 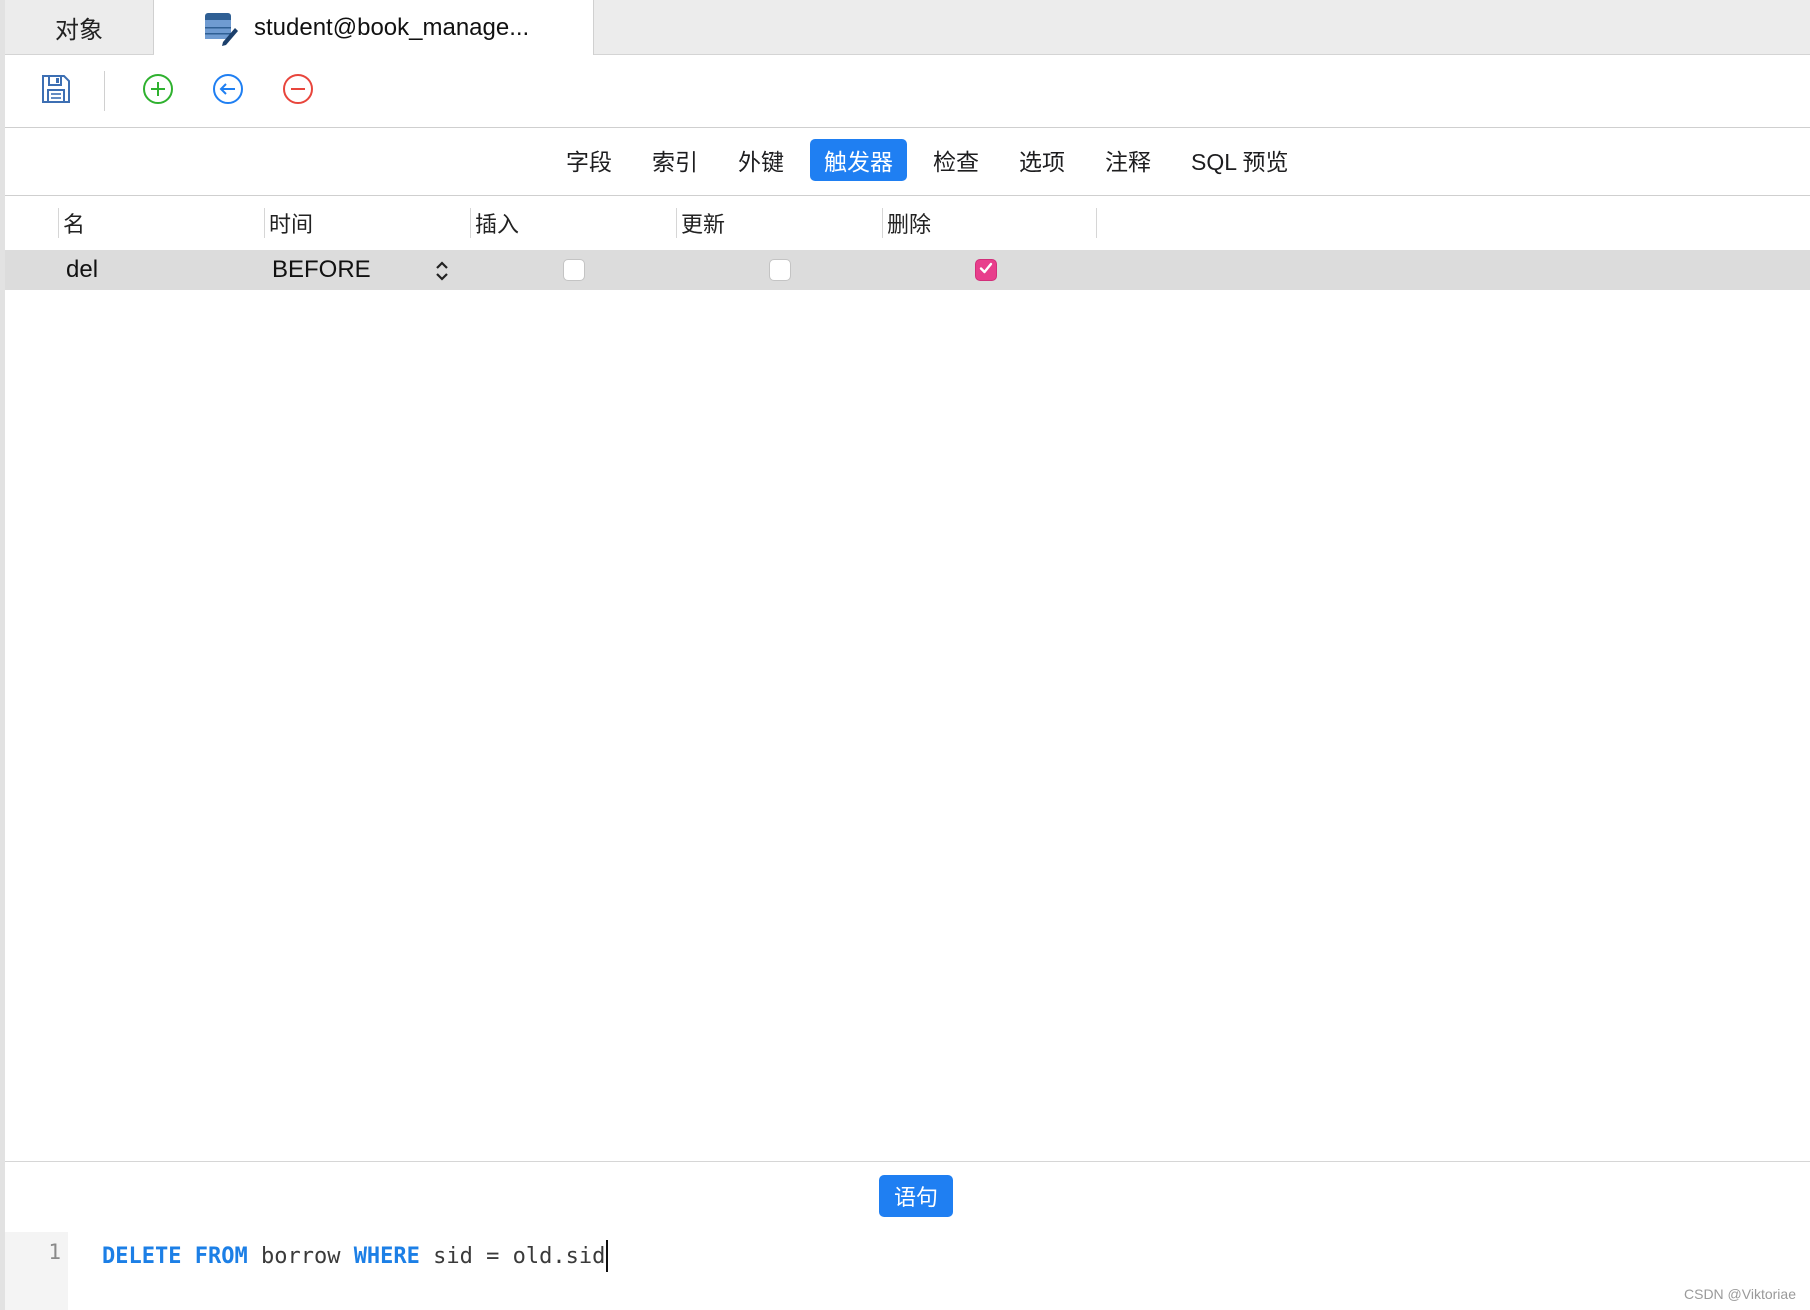 What do you see at coordinates (104, 91) in the screenshot?
I see `toolbar-separator` at bounding box center [104, 91].